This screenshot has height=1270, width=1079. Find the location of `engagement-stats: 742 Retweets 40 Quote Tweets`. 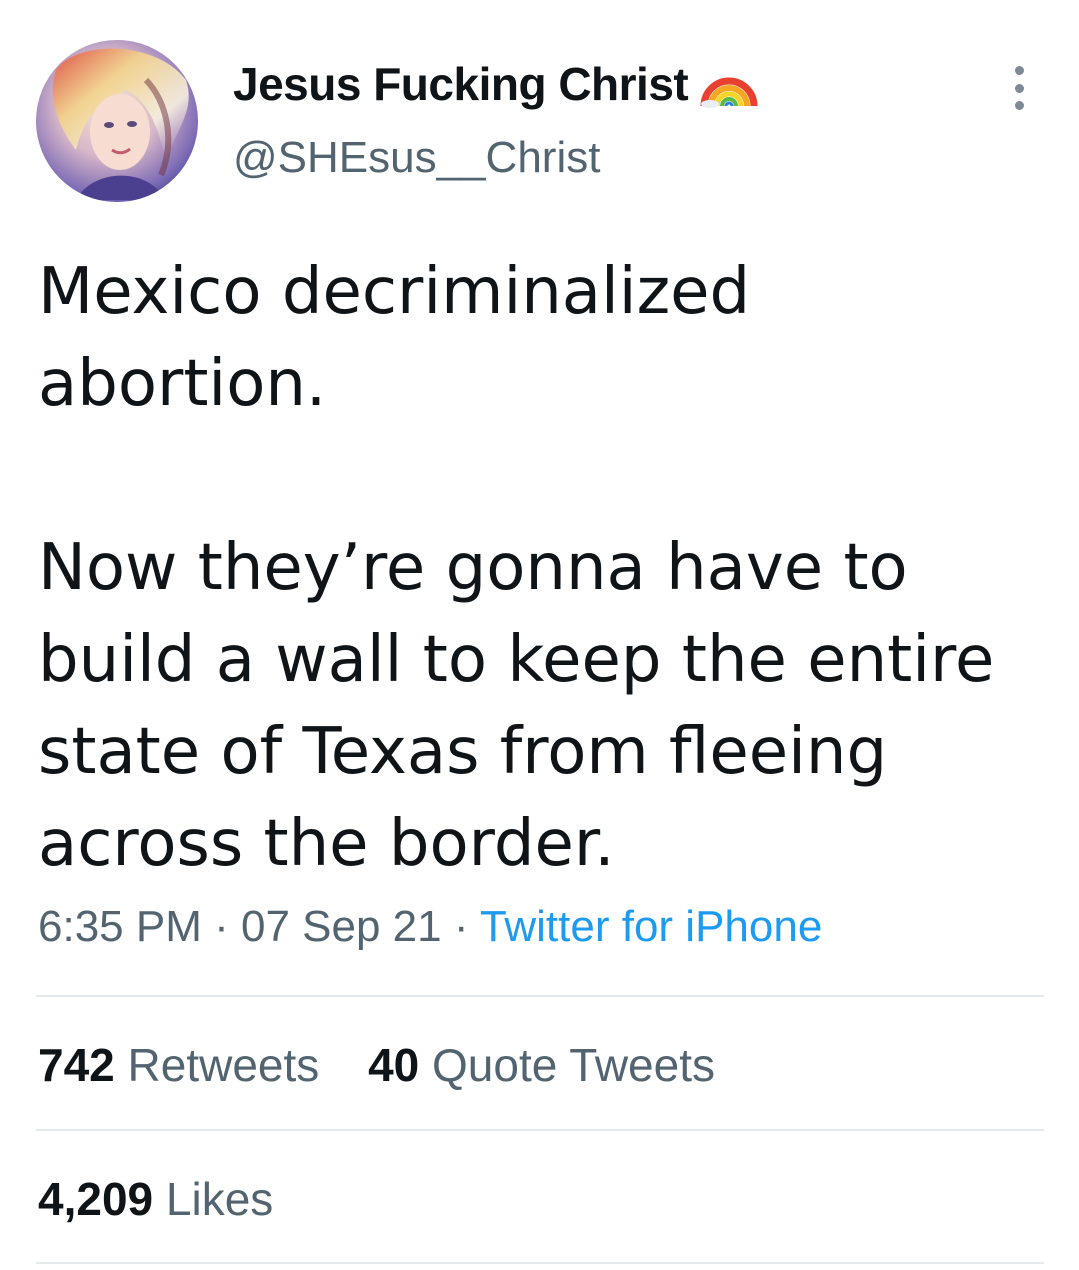

engagement-stats: 742 Retweets 40 Quote Tweets is located at coordinates (376, 1065).